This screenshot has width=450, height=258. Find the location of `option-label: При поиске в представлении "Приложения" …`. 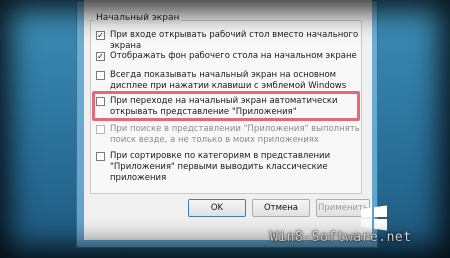

option-label: При поиске в представлении "Приложения" … is located at coordinates (235, 134).